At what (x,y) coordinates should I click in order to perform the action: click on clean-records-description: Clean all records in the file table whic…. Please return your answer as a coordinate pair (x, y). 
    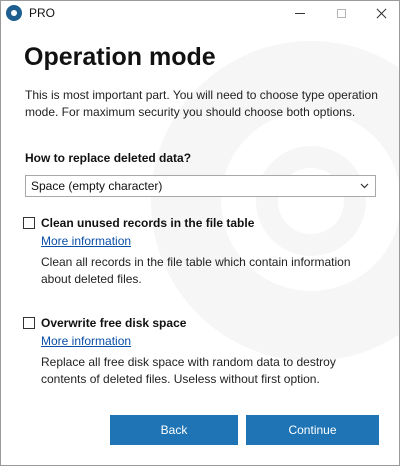
    Looking at the image, I should click on (212, 271).